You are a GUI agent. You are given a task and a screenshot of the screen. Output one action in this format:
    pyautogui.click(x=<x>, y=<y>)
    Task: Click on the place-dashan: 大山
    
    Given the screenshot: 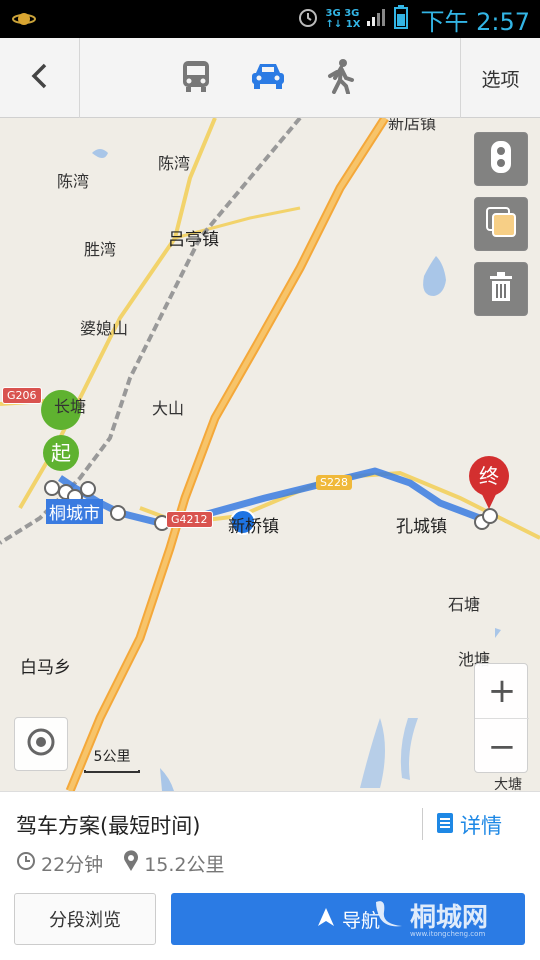 What is the action you would take?
    pyautogui.click(x=168, y=408)
    